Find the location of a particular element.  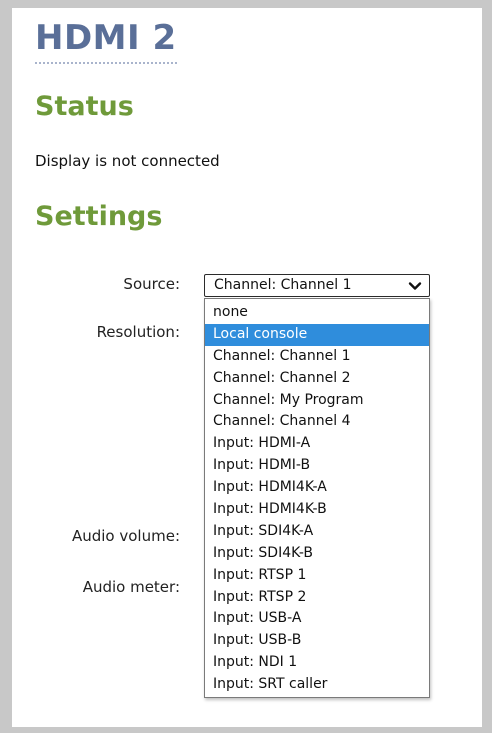

source-option: Input: NDI 1 is located at coordinates (317, 663).